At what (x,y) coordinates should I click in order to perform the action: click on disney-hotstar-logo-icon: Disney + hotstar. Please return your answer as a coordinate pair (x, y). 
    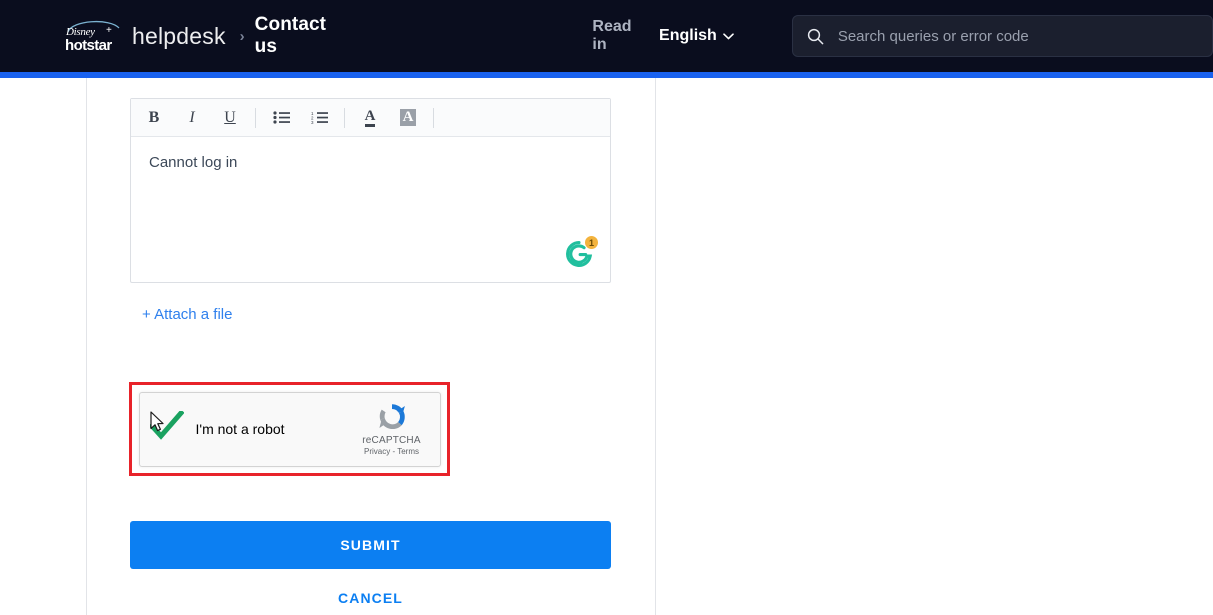
    Looking at the image, I should click on (92, 36).